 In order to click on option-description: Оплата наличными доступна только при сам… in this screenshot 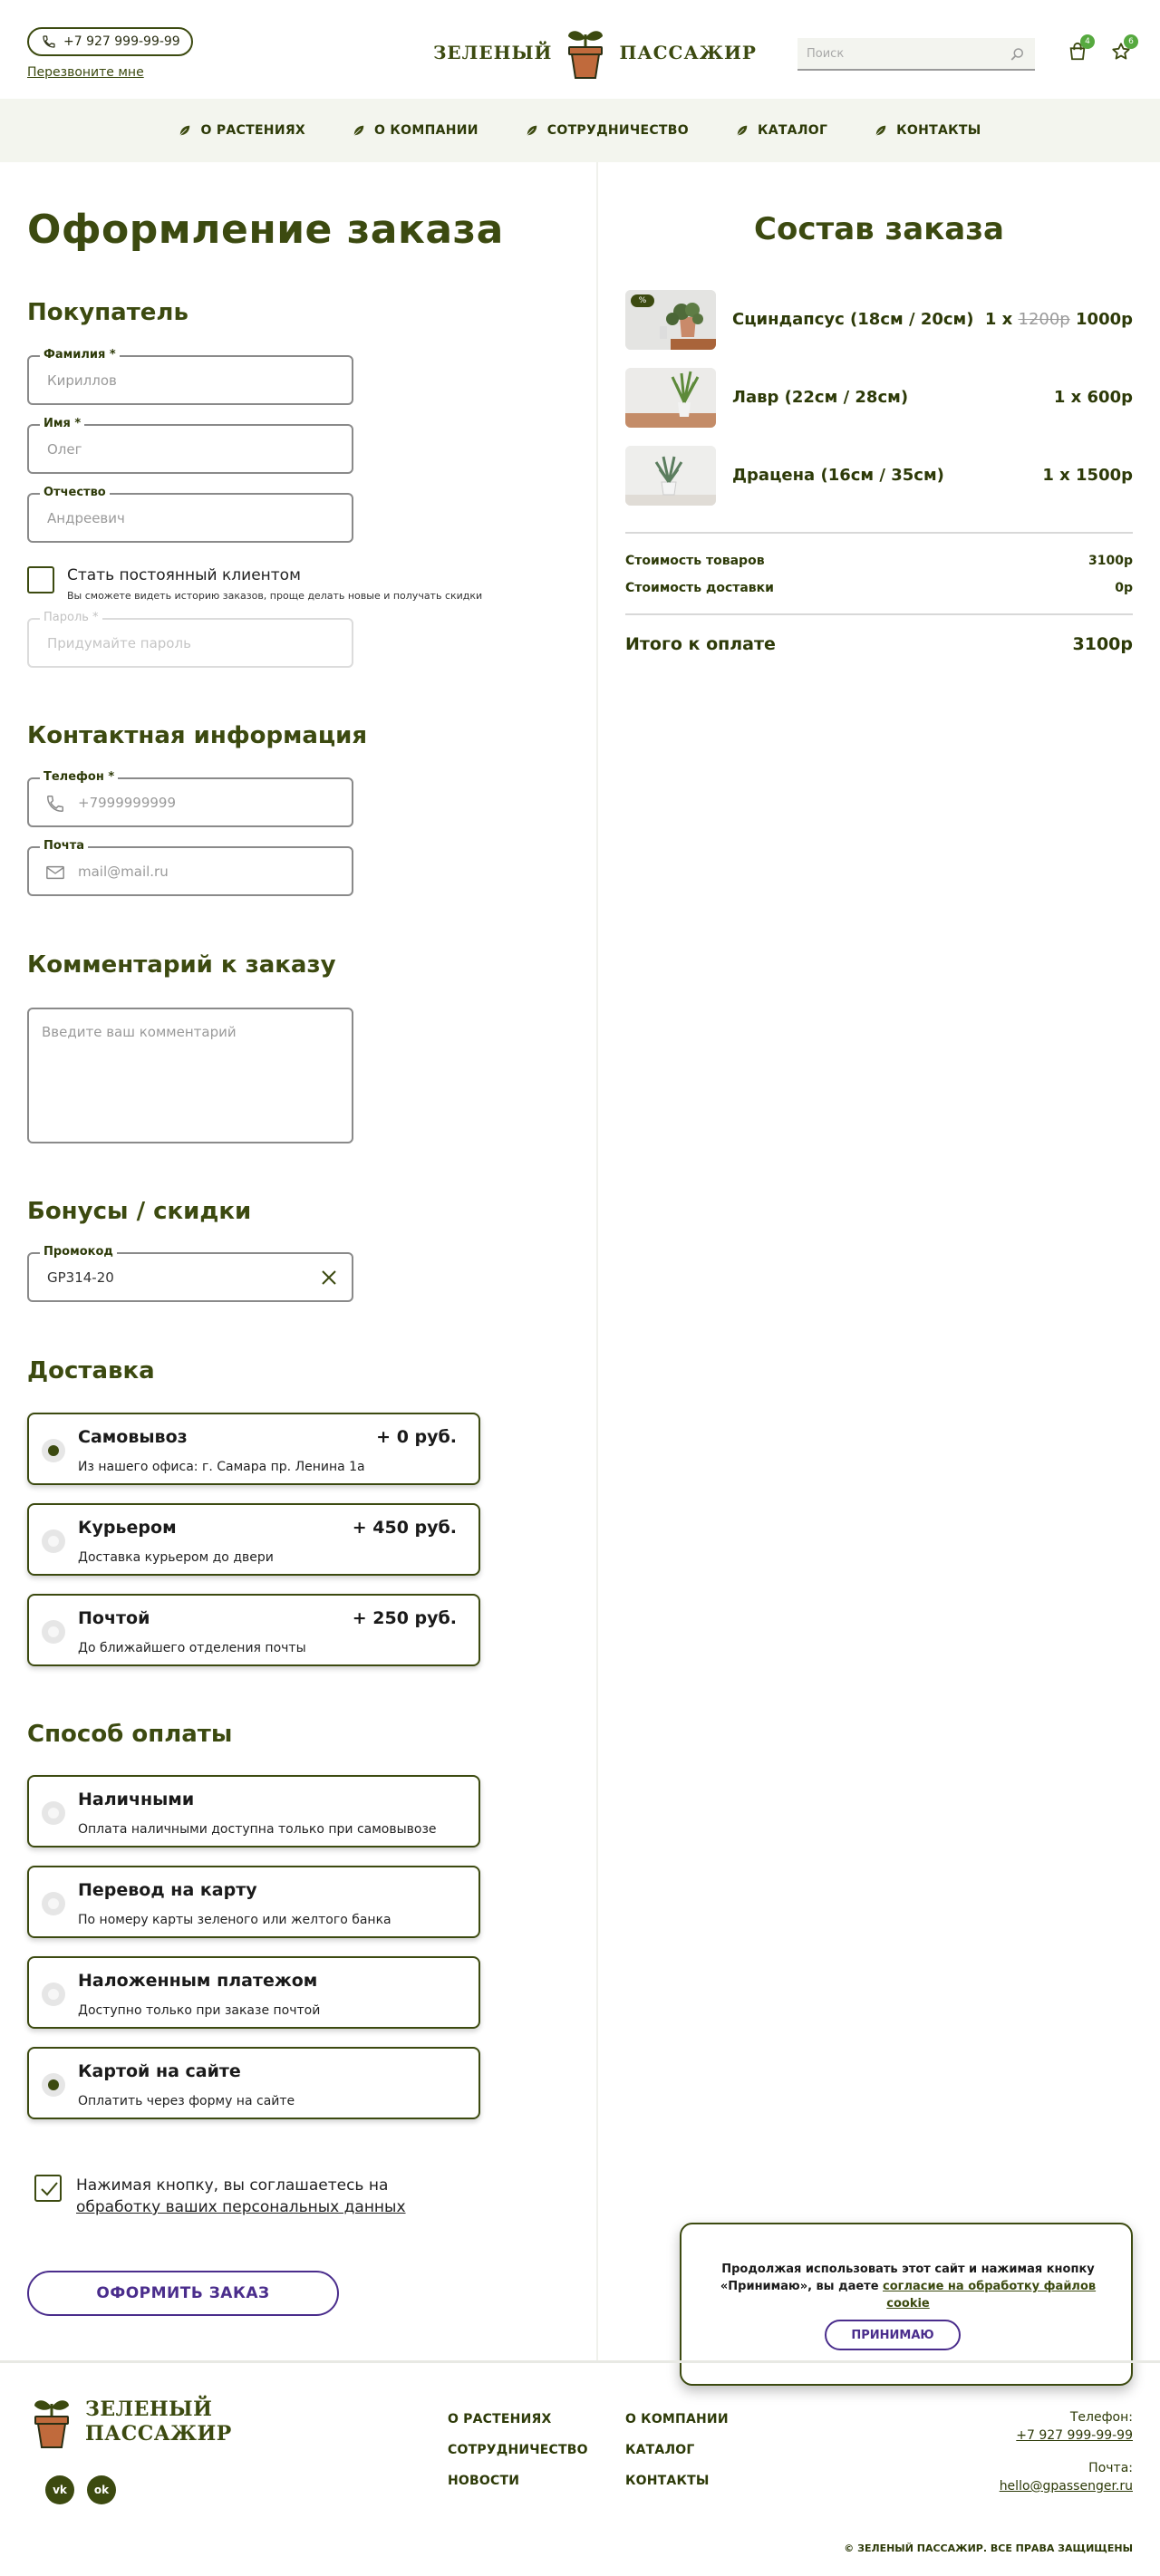, I will do `click(257, 1829)`.